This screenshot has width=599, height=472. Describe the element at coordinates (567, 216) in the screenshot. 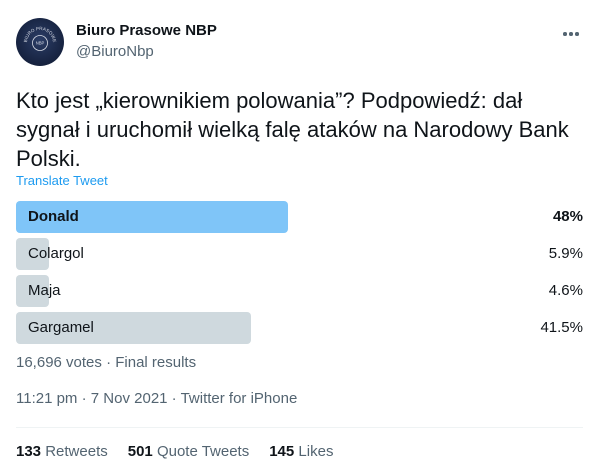

I see `poll-option-percent: 48%` at that location.